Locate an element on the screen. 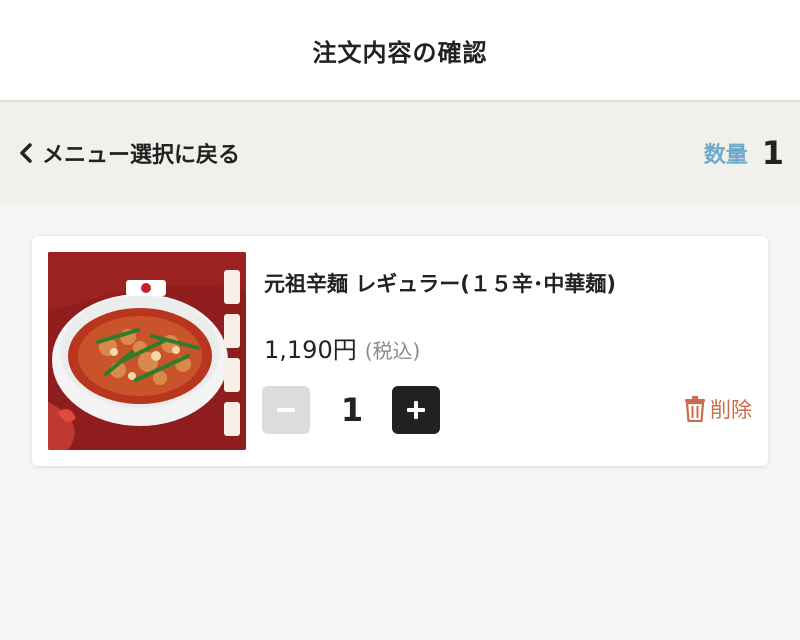 The height and width of the screenshot is (640, 800). plus-icon is located at coordinates (416, 410).